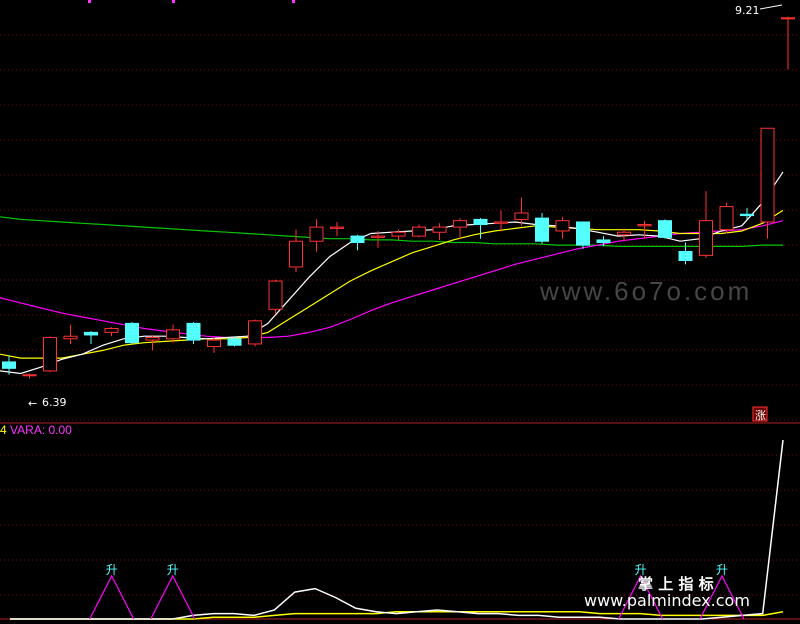 This screenshot has height=624, width=800. I want to click on high-price-marker: 9.21, so click(759, 10).